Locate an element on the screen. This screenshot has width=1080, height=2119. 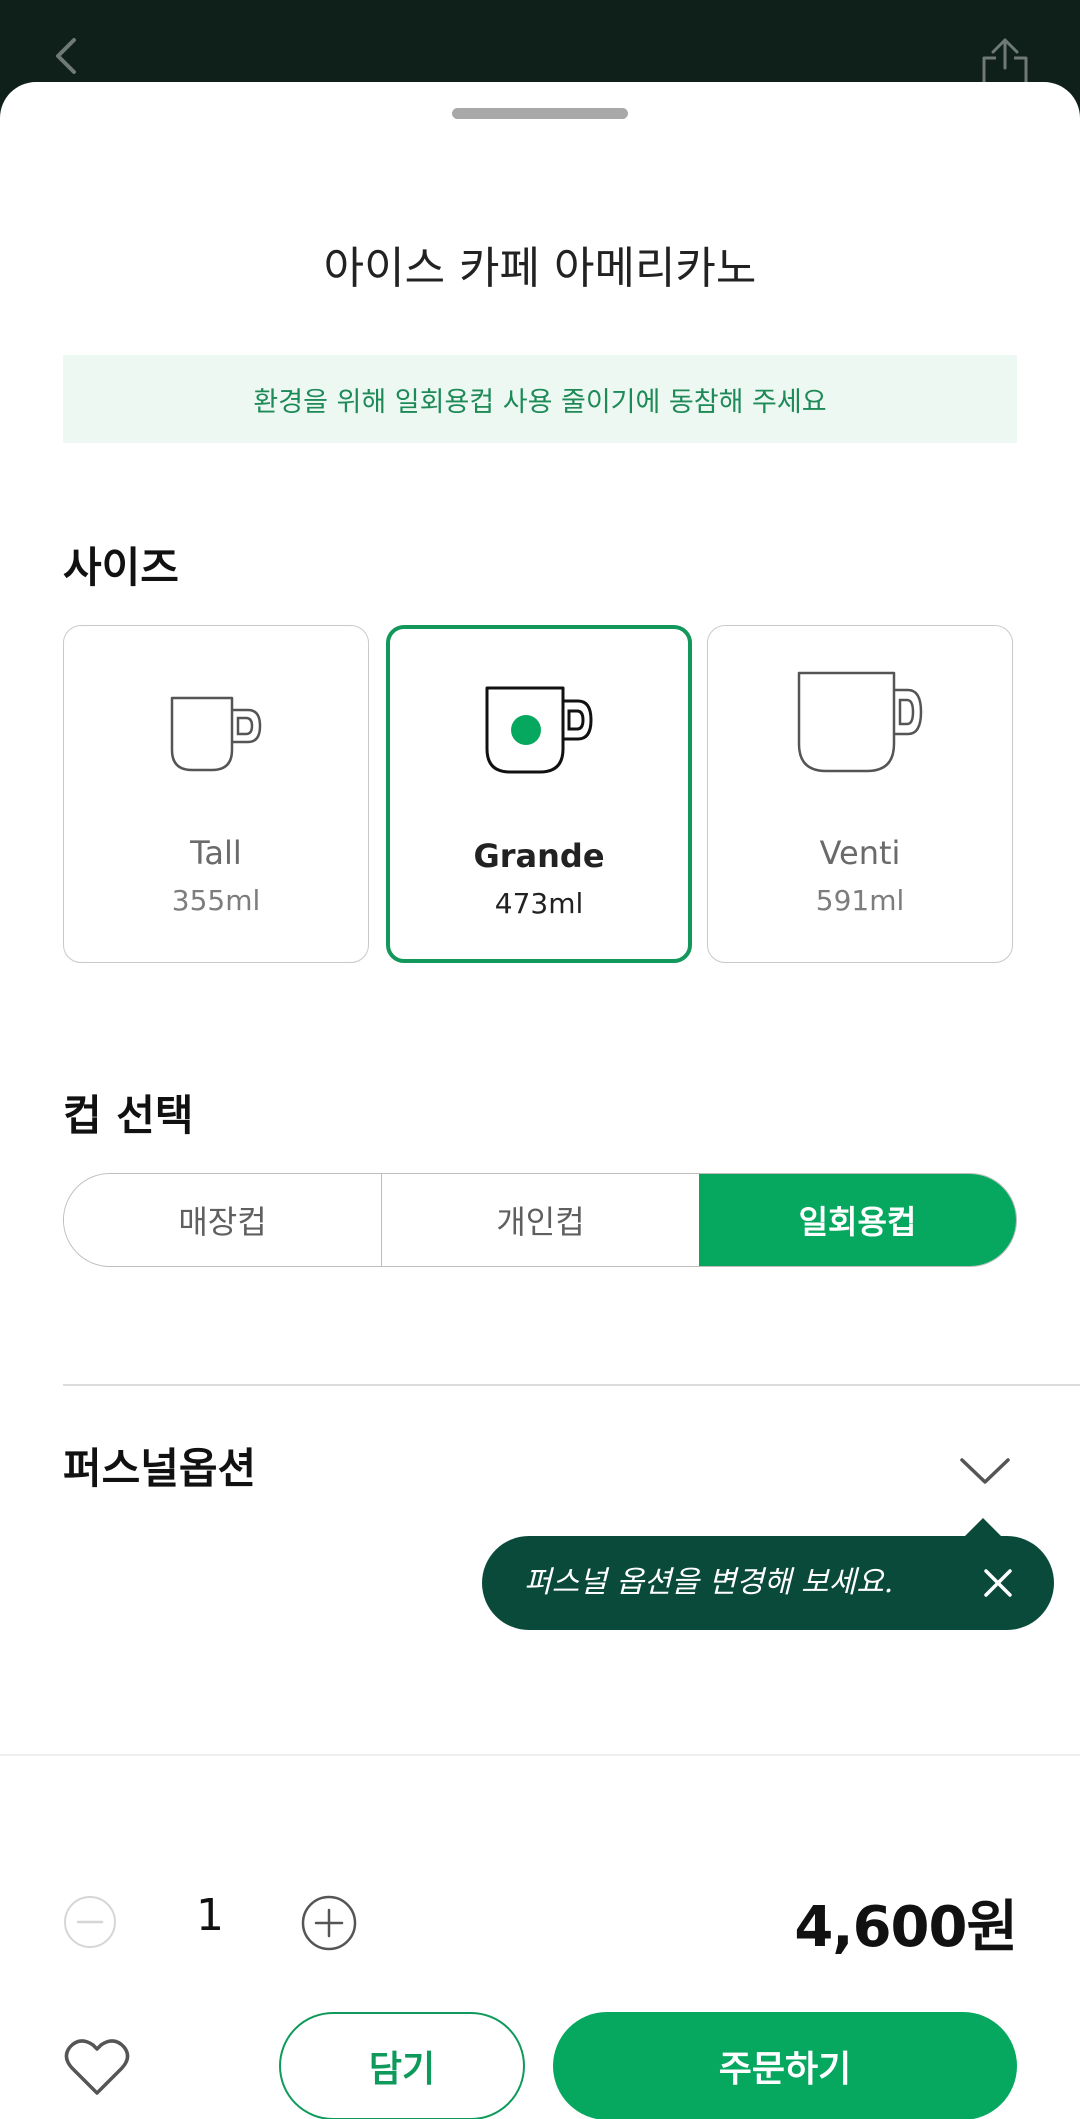
plus-icon is located at coordinates (329, 1923).